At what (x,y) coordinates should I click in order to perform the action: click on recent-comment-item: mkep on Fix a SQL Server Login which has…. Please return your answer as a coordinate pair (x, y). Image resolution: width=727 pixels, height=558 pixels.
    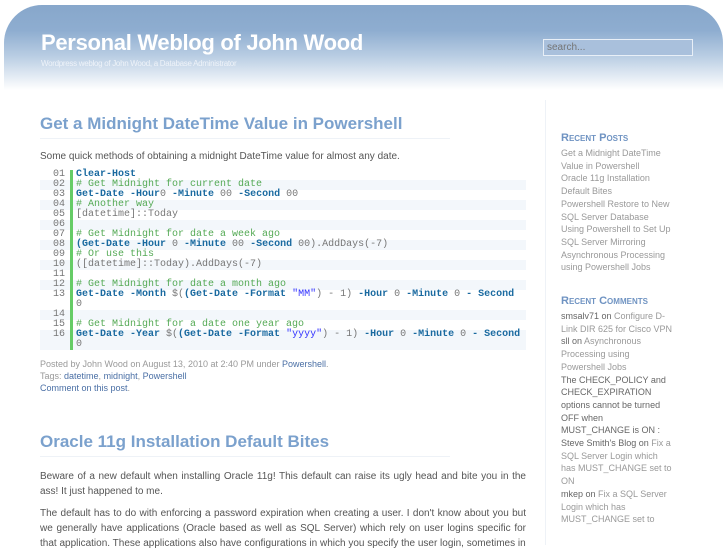
    Looking at the image, I should click on (617, 507).